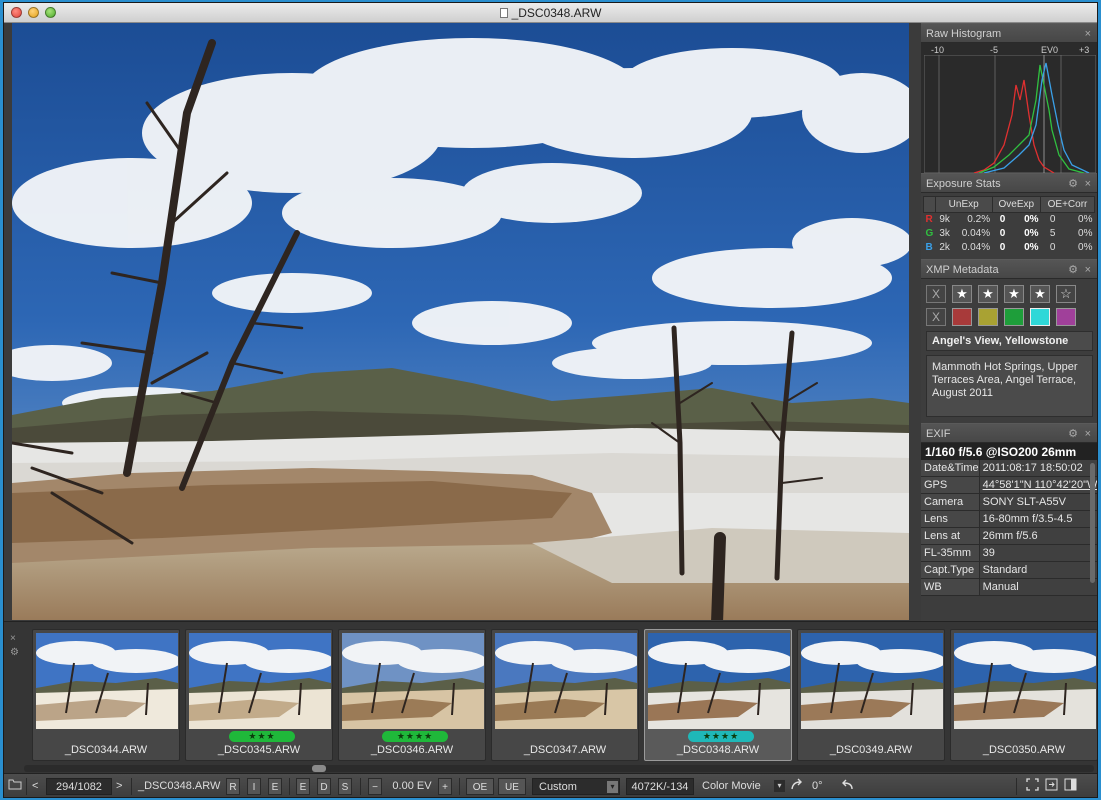 The image size is (1101, 800). What do you see at coordinates (412, 695) in the screenshot?
I see `filmstrip-thumbnail: ★★★★ _DSC0346.ARW` at bounding box center [412, 695].